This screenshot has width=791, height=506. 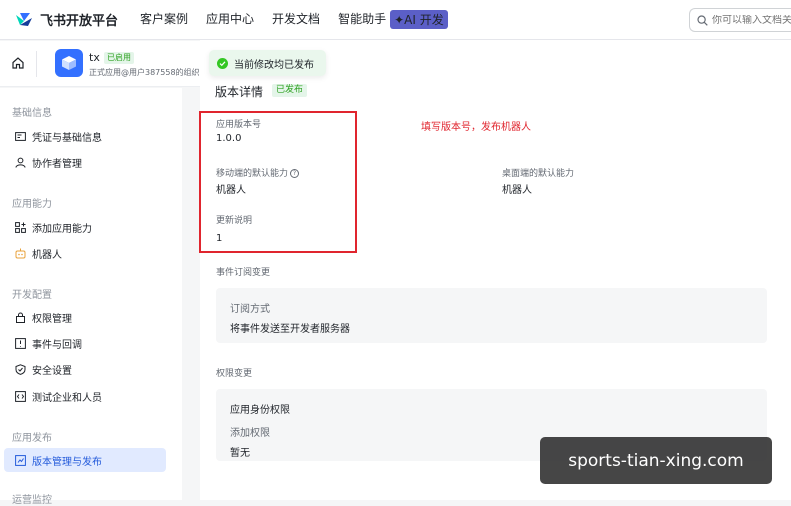 What do you see at coordinates (230, 19) in the screenshot?
I see `nav-app-center: 应用中心` at bounding box center [230, 19].